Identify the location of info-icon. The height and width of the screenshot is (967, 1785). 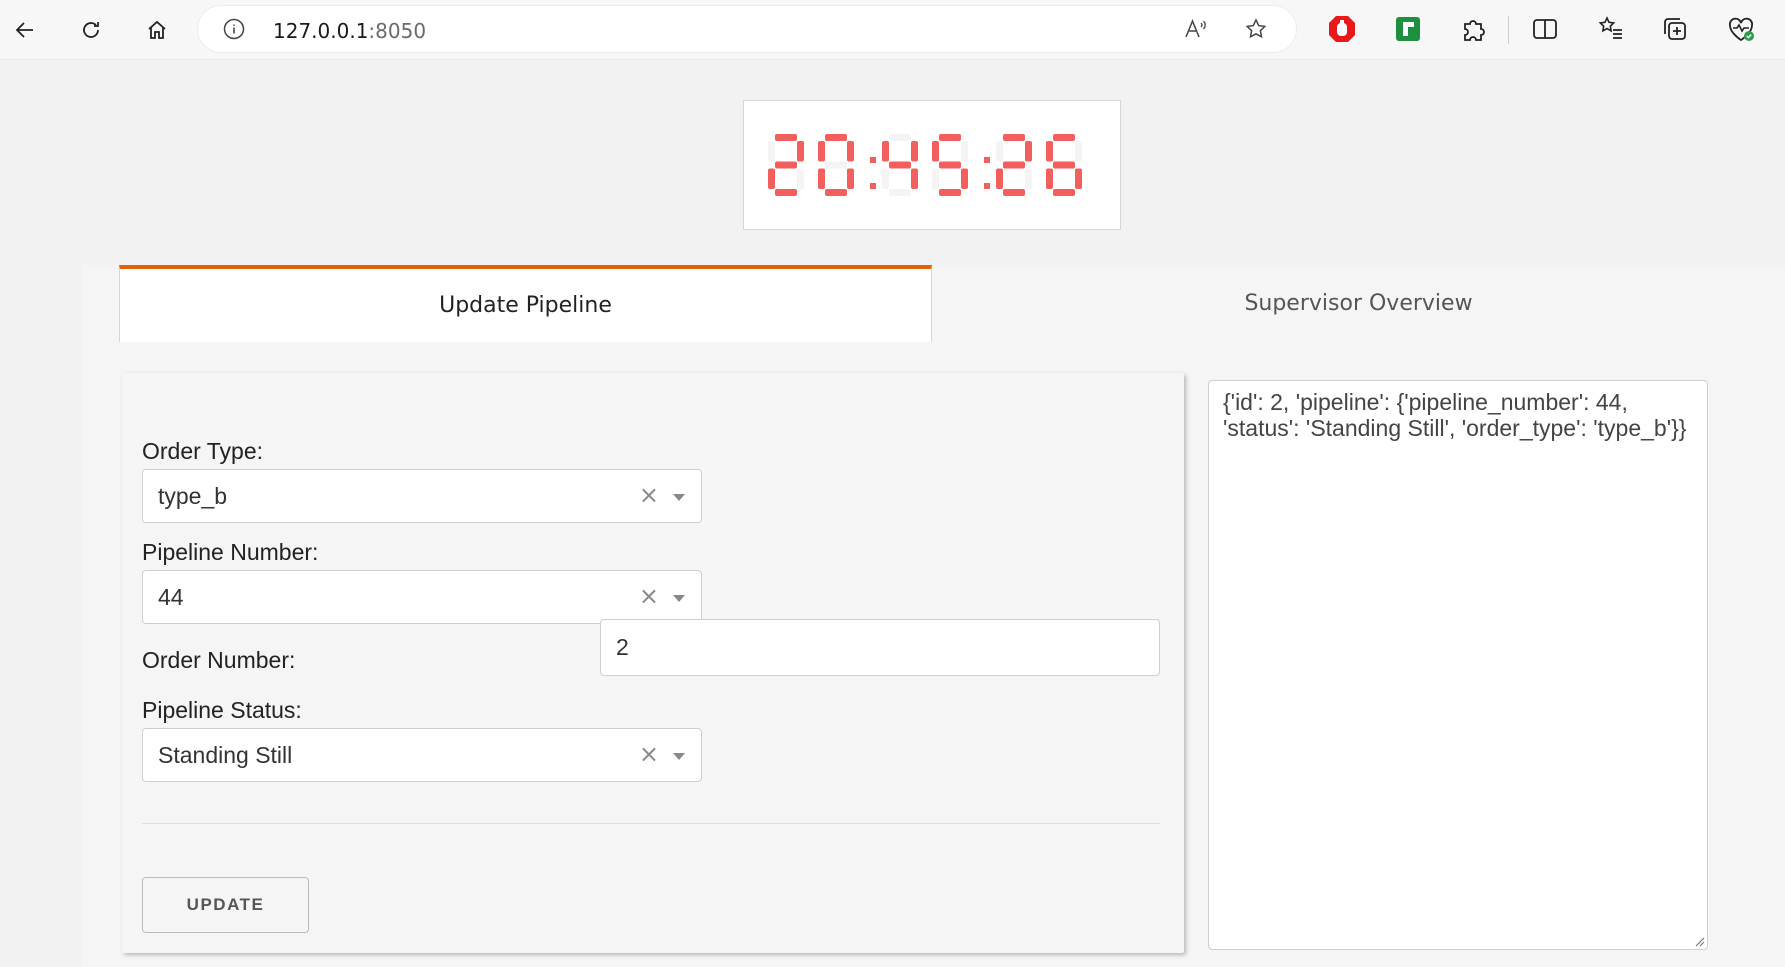
(234, 29).